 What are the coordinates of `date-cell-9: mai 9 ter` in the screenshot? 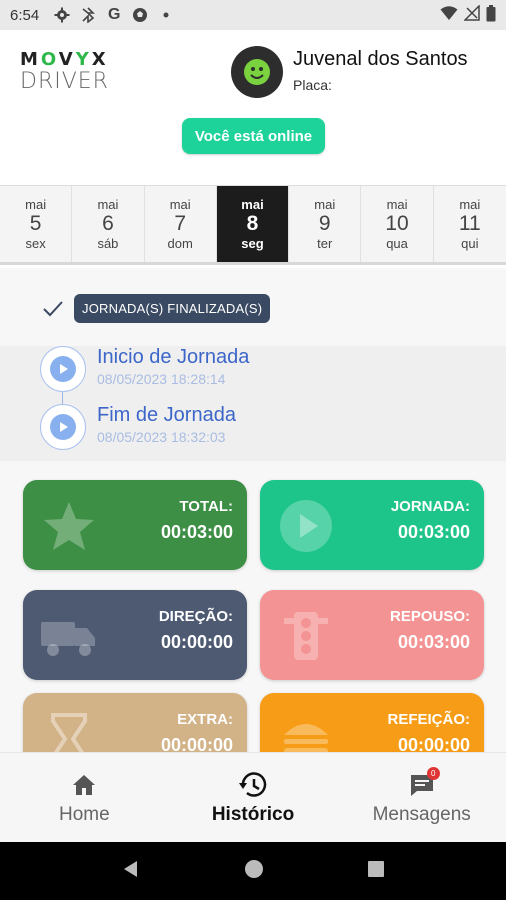 It's located at (325, 224).